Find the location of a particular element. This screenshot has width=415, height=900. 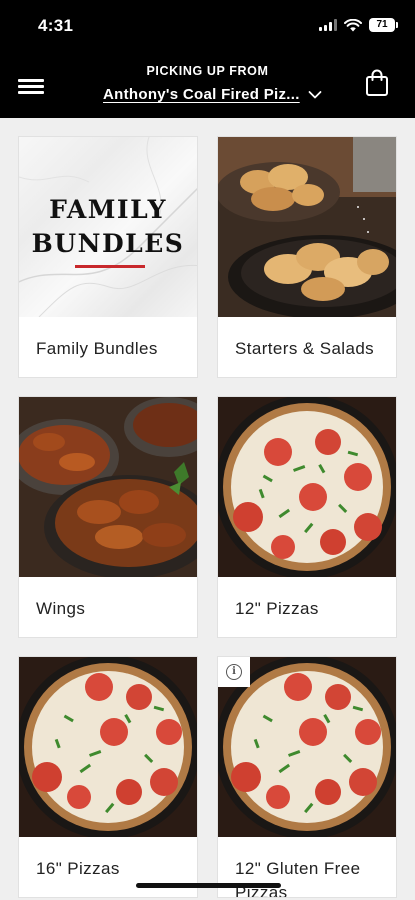

home-indicator is located at coordinates (208, 885).